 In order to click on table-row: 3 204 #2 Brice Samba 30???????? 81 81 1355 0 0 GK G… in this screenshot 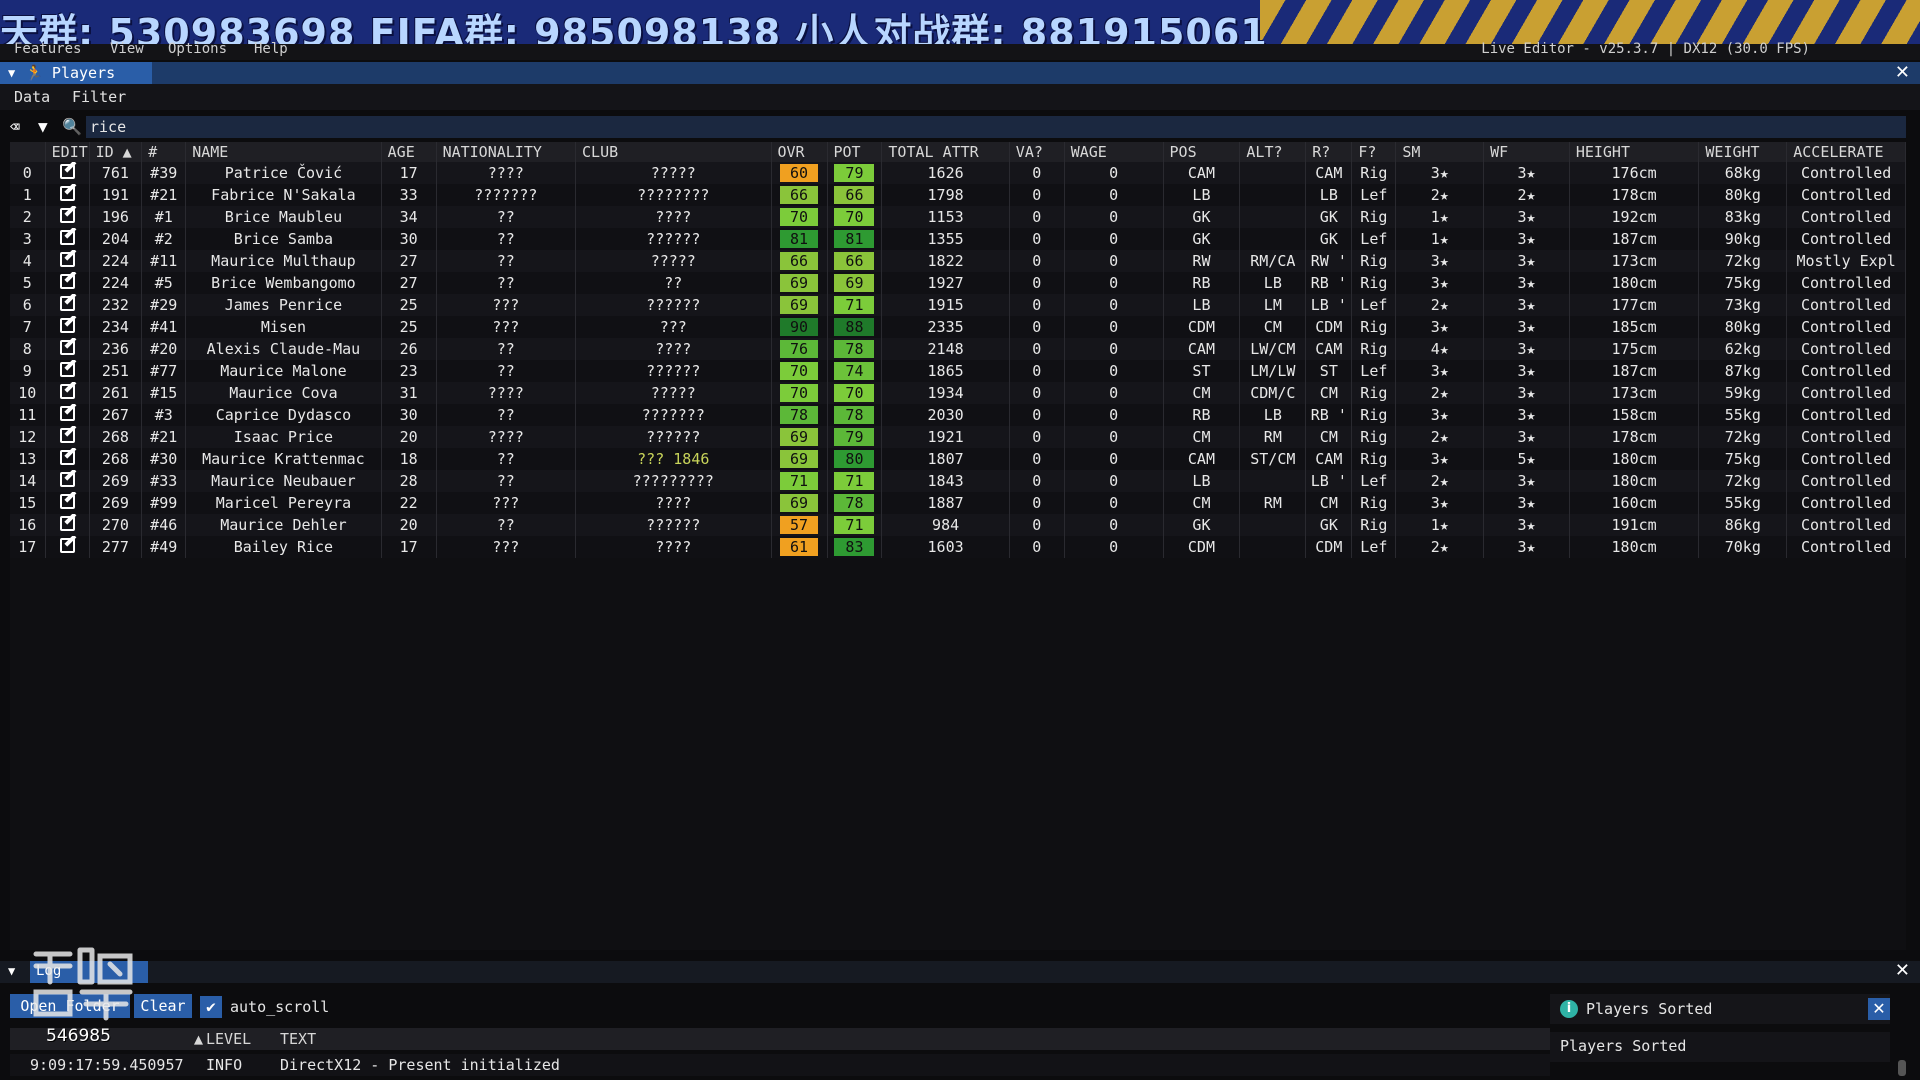, I will do `click(958, 239)`.